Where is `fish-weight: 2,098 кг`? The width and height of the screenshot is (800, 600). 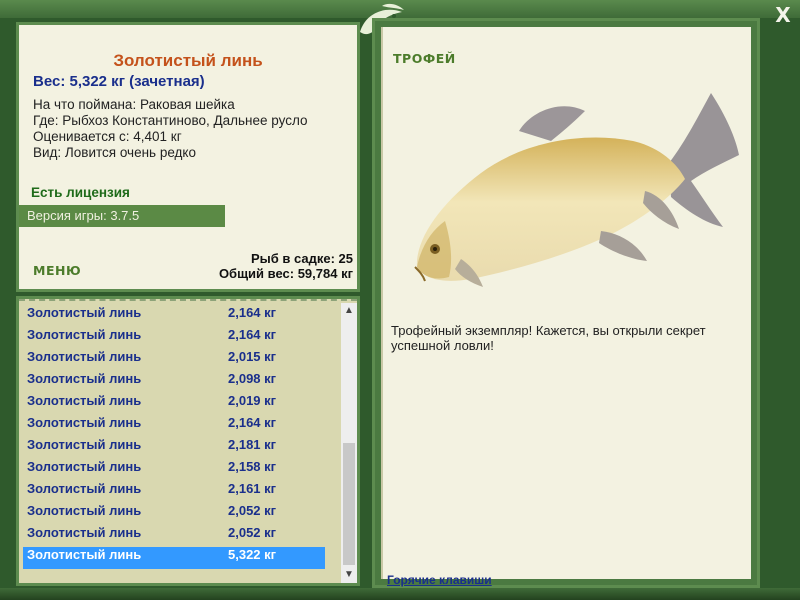
fish-weight: 2,098 кг is located at coordinates (252, 378).